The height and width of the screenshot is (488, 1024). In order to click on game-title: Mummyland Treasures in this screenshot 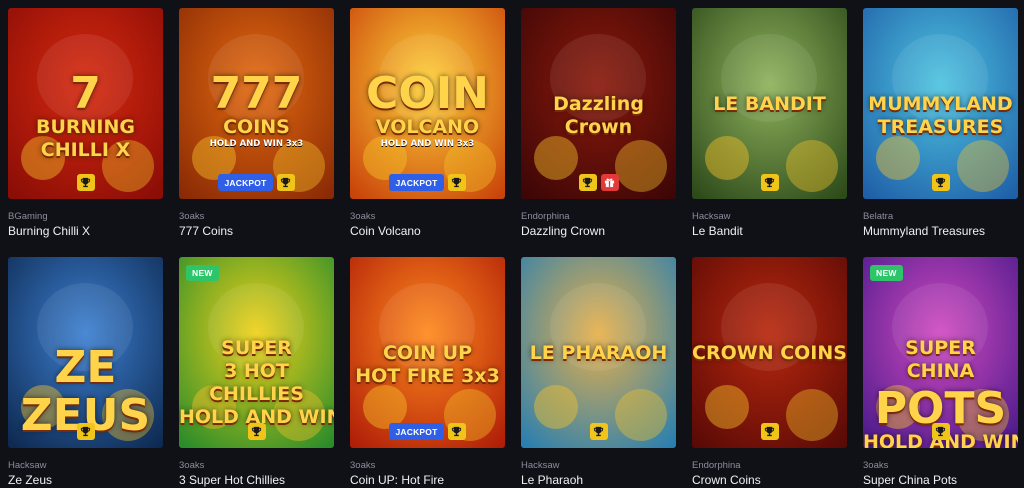, I will do `click(940, 231)`.